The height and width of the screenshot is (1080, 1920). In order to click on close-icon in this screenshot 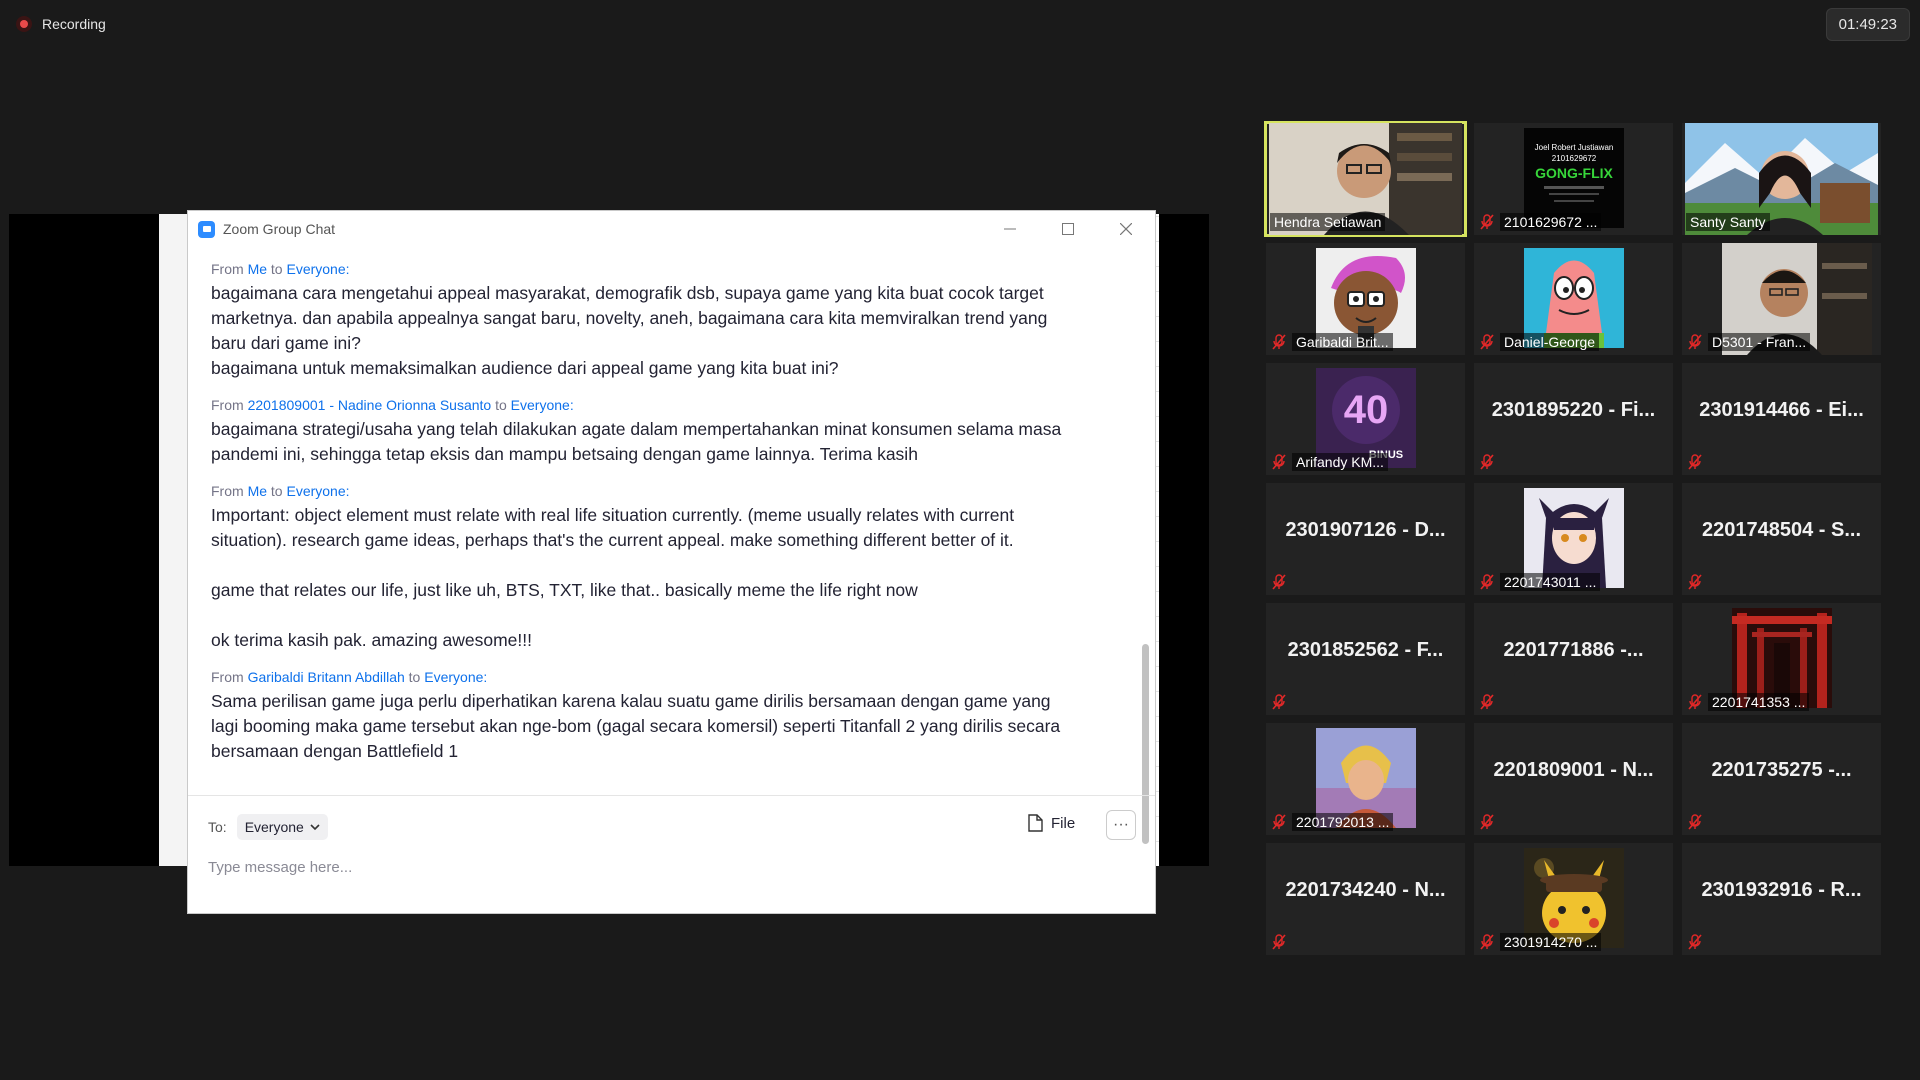, I will do `click(1126, 229)`.